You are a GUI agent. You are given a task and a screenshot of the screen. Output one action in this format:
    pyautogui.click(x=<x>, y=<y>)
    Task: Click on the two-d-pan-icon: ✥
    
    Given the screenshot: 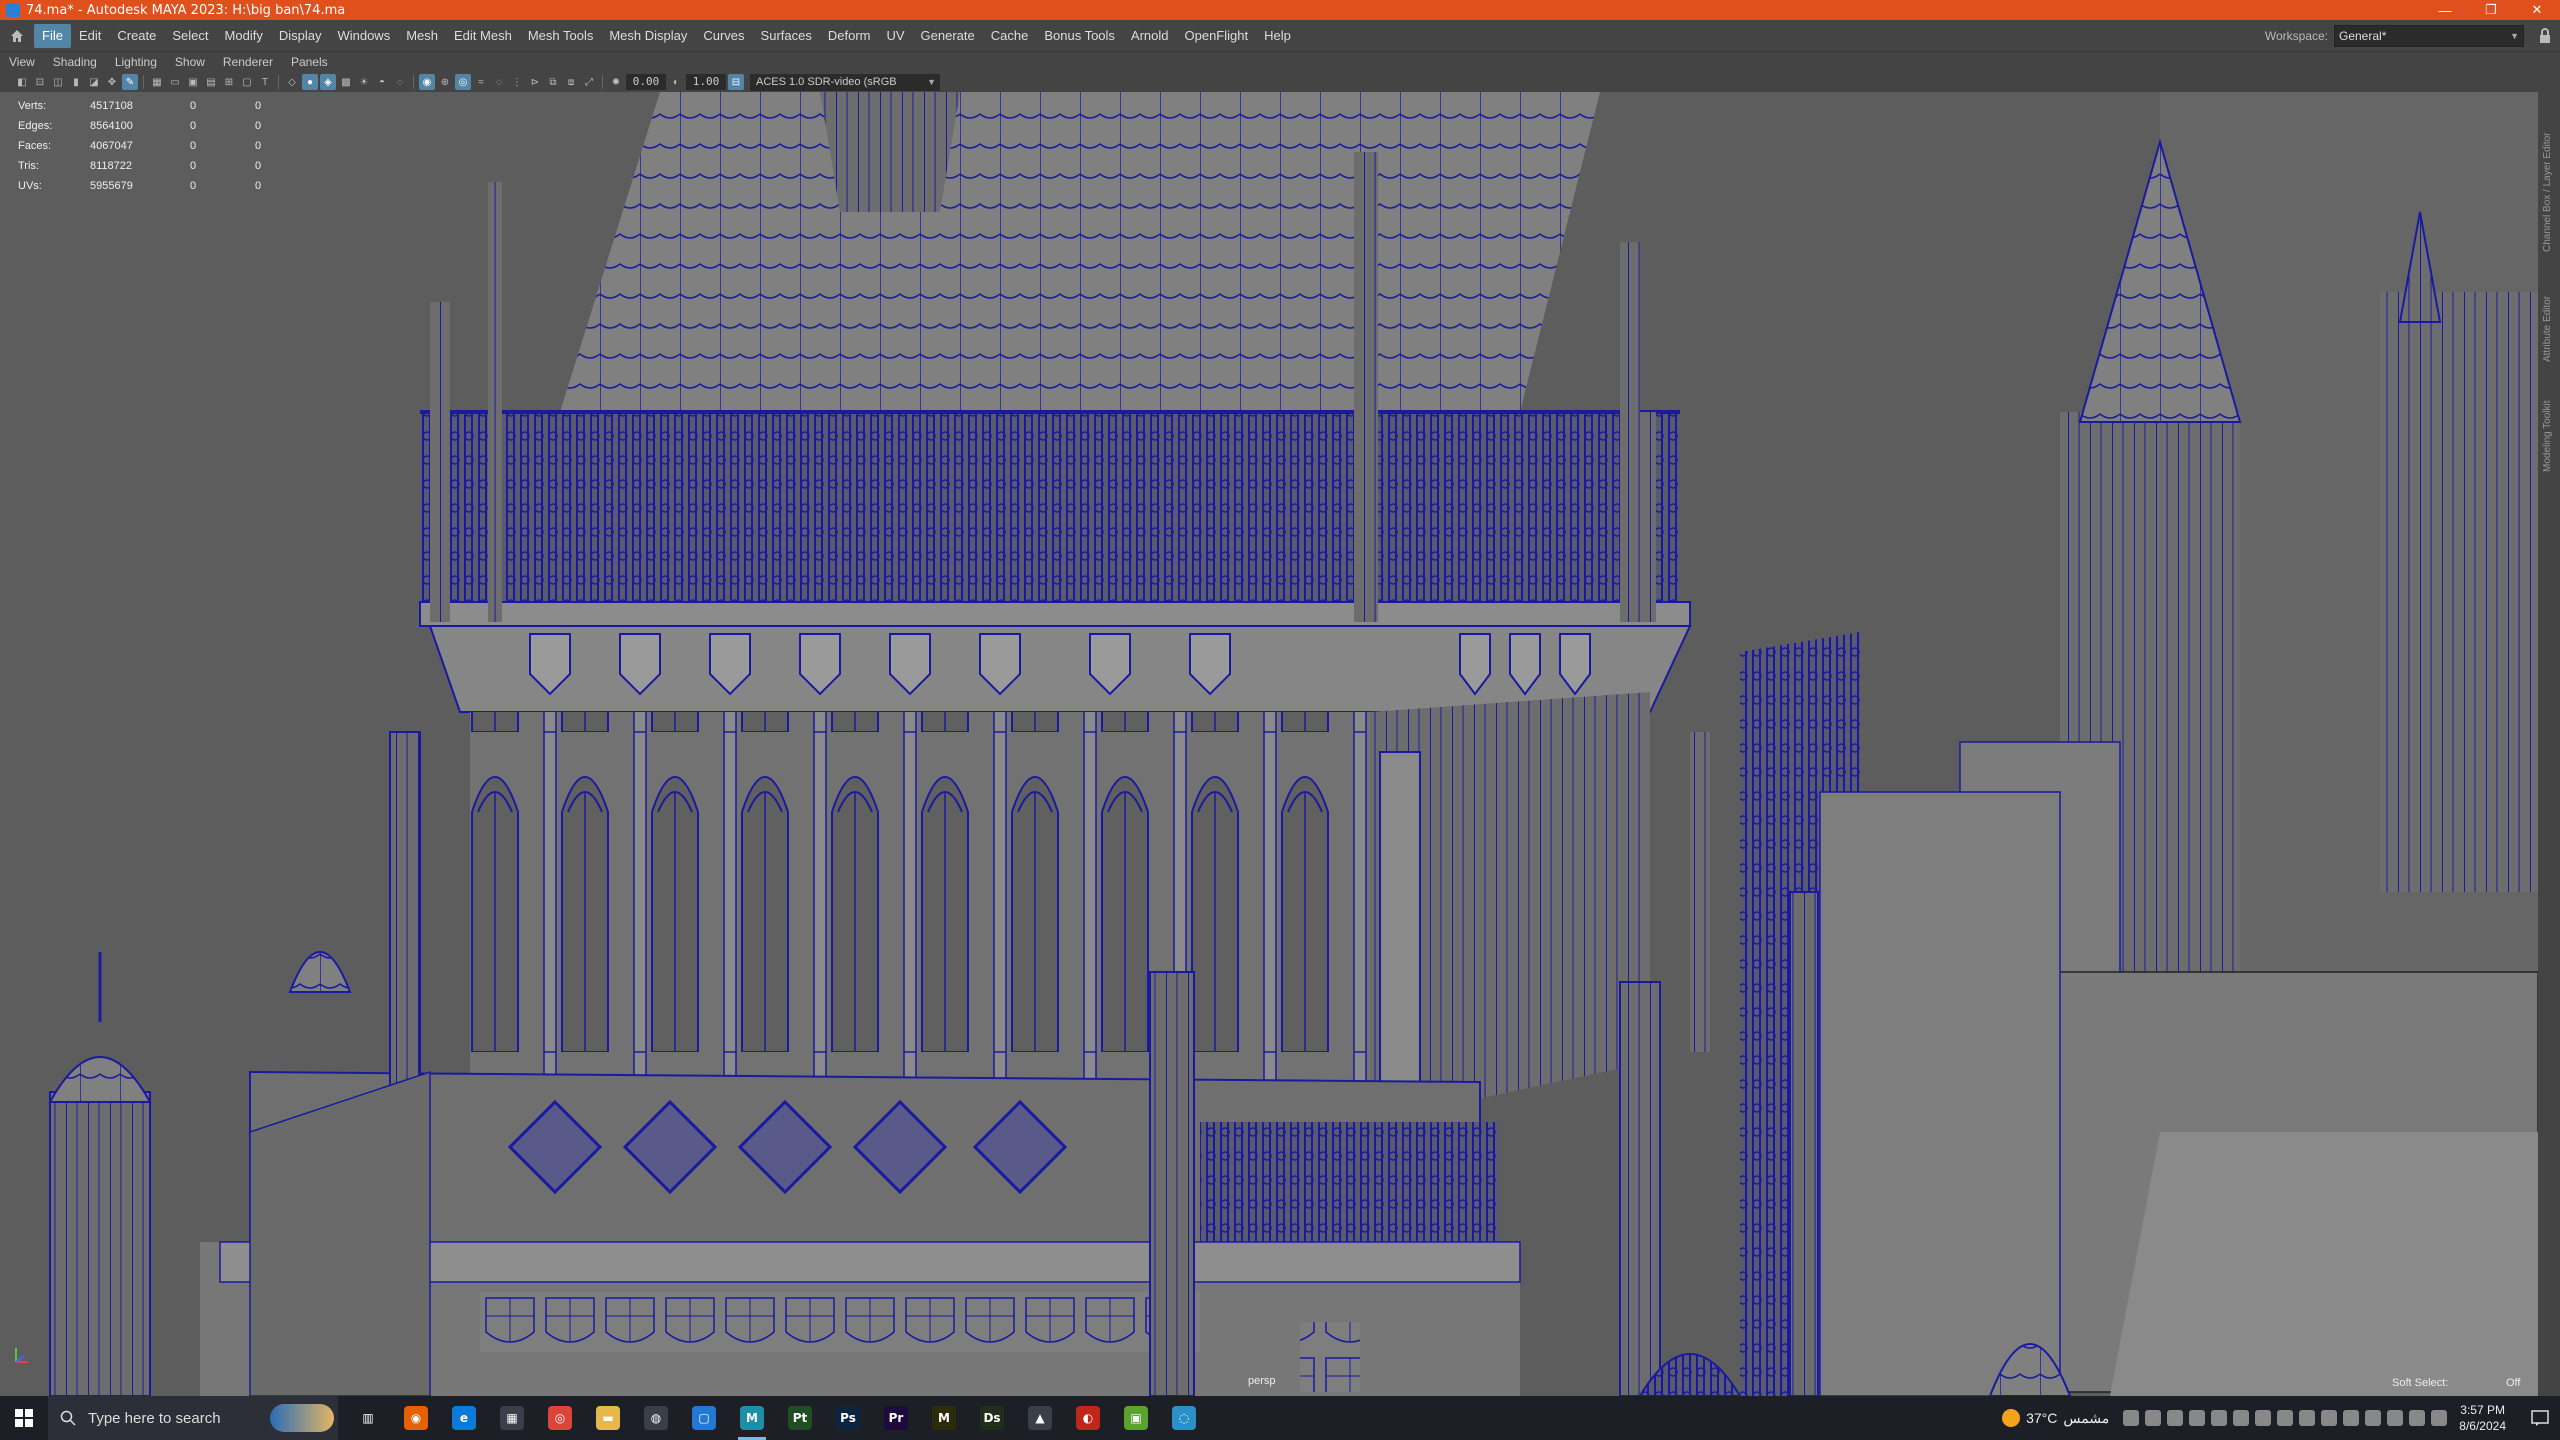 What is the action you would take?
    pyautogui.click(x=112, y=82)
    